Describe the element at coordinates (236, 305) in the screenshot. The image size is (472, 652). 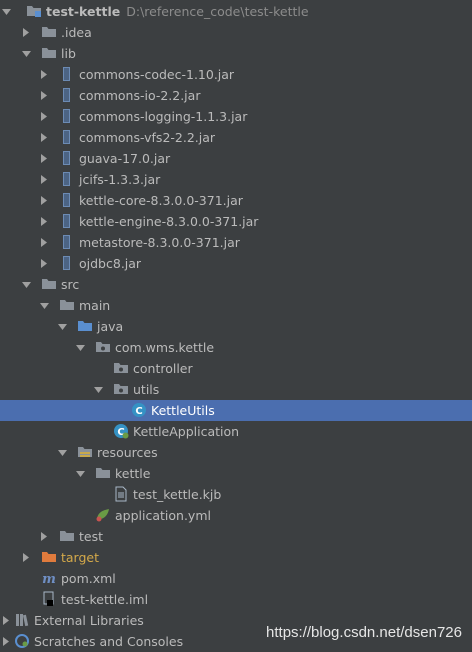
I see `tree-row-main: main` at that location.